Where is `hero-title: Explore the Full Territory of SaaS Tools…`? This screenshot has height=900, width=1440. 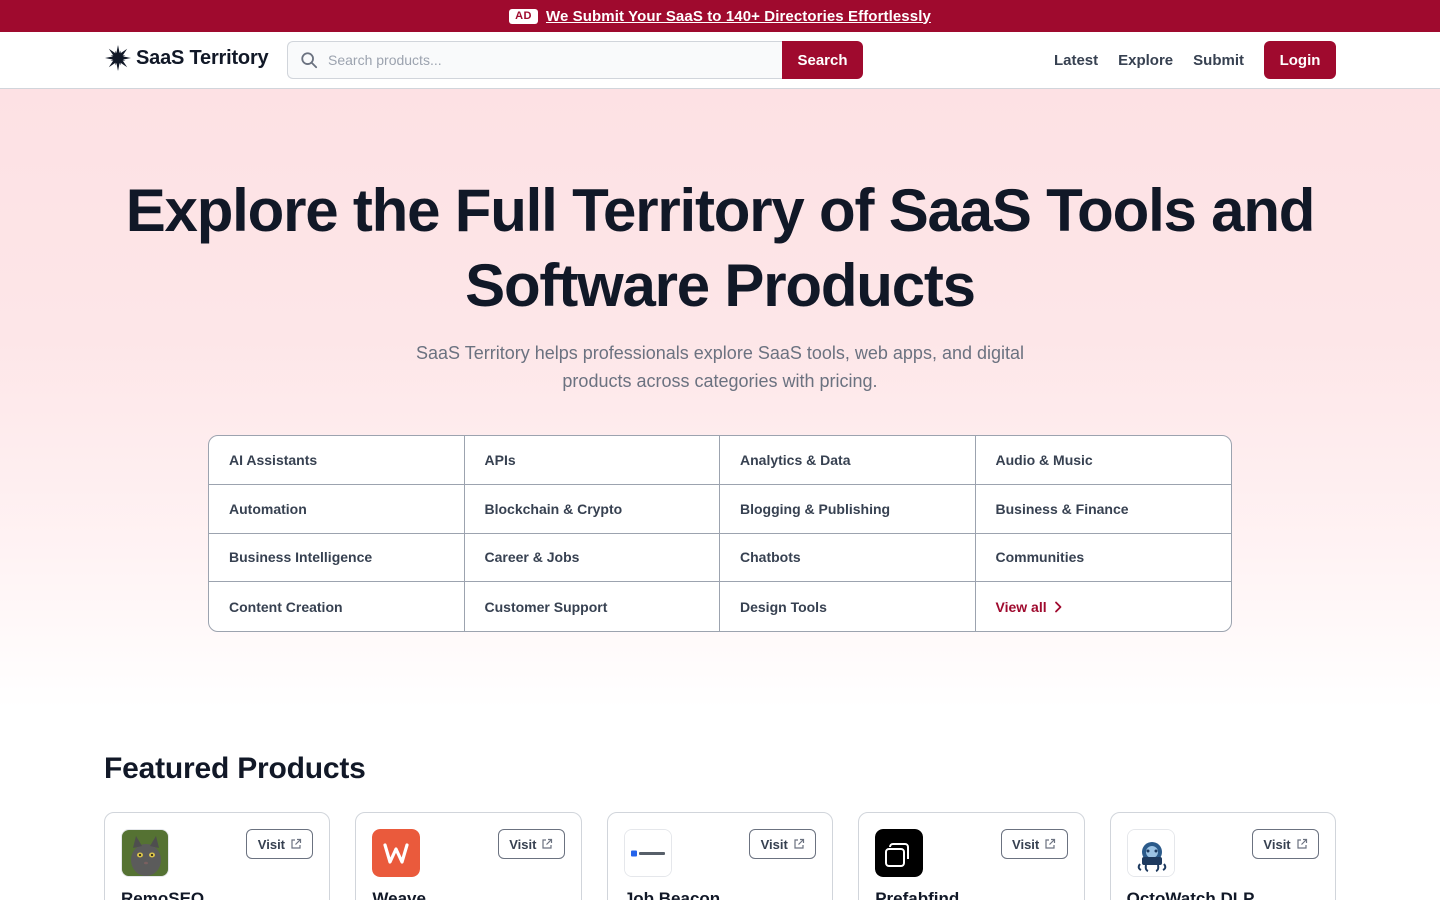 hero-title: Explore the Full Territory of SaaS Tools… is located at coordinates (720, 248).